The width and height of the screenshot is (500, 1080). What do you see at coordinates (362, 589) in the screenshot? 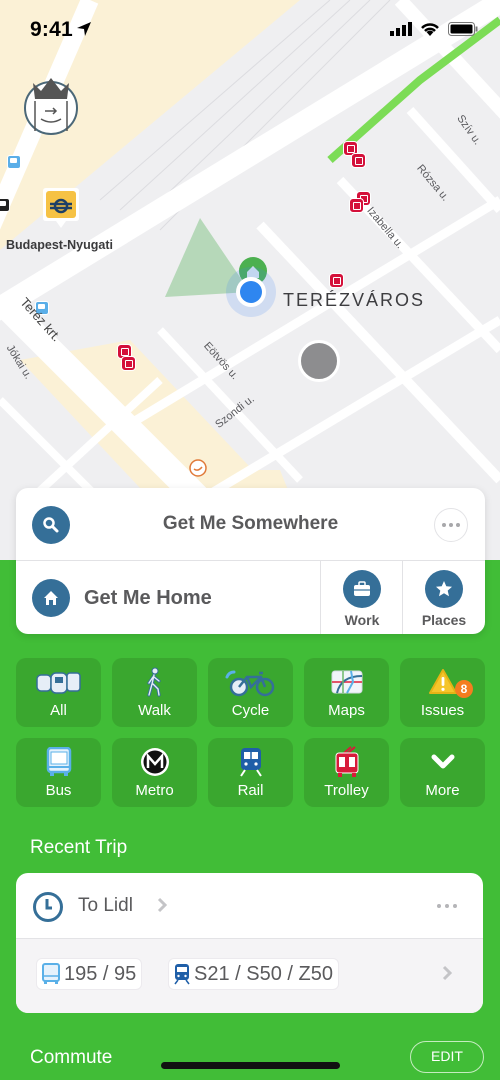
I see `briefcase-icon` at bounding box center [362, 589].